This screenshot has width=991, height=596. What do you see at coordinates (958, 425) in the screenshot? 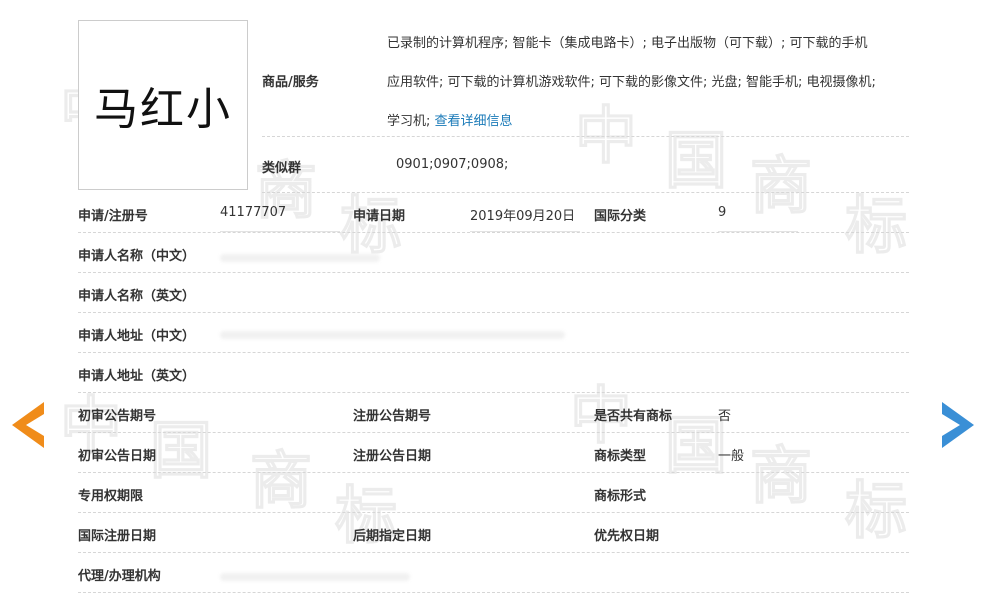
I see `next-arrow-icon` at bounding box center [958, 425].